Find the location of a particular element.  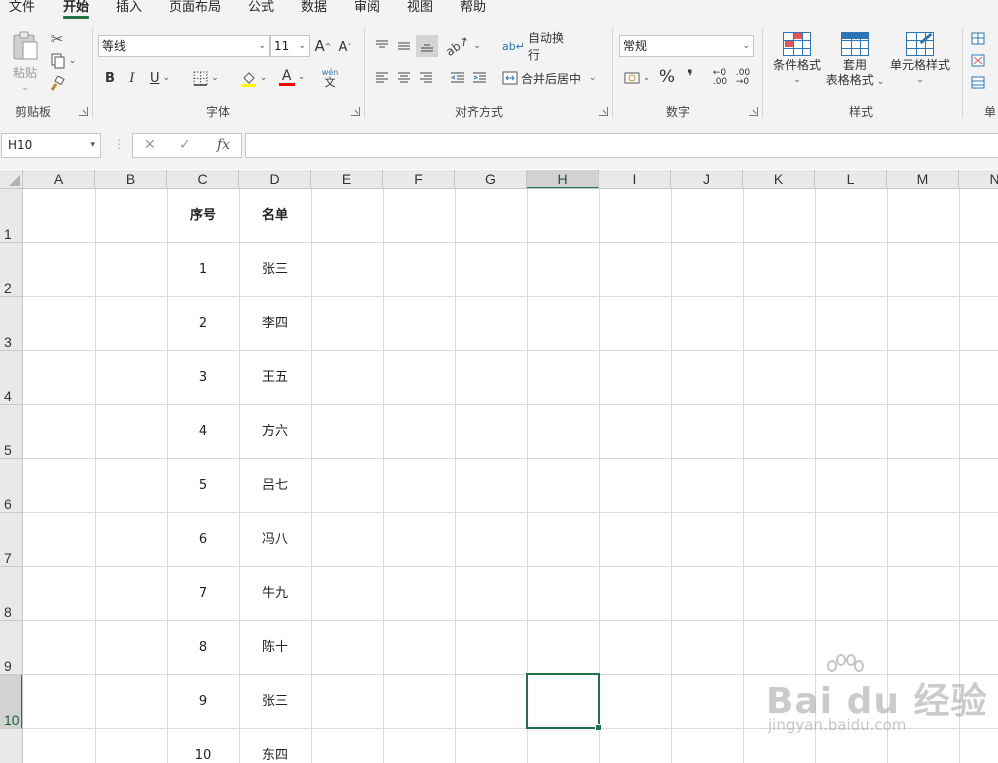

column-header-e: E is located at coordinates (347, 179).